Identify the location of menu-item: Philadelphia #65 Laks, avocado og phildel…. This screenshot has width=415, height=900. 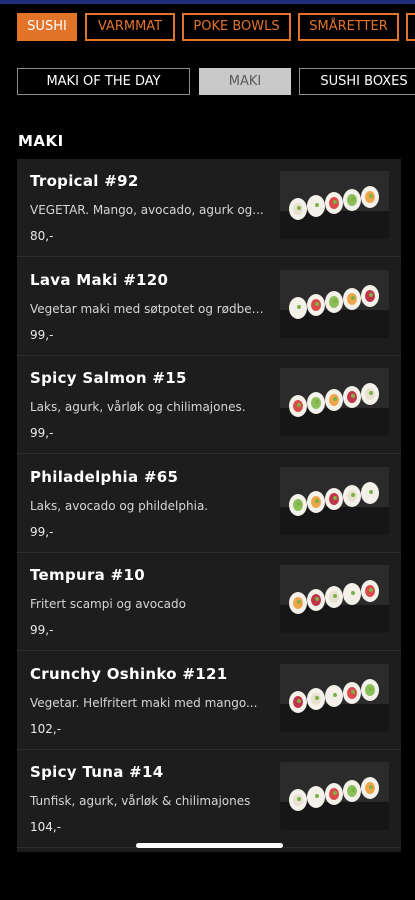
(209, 504).